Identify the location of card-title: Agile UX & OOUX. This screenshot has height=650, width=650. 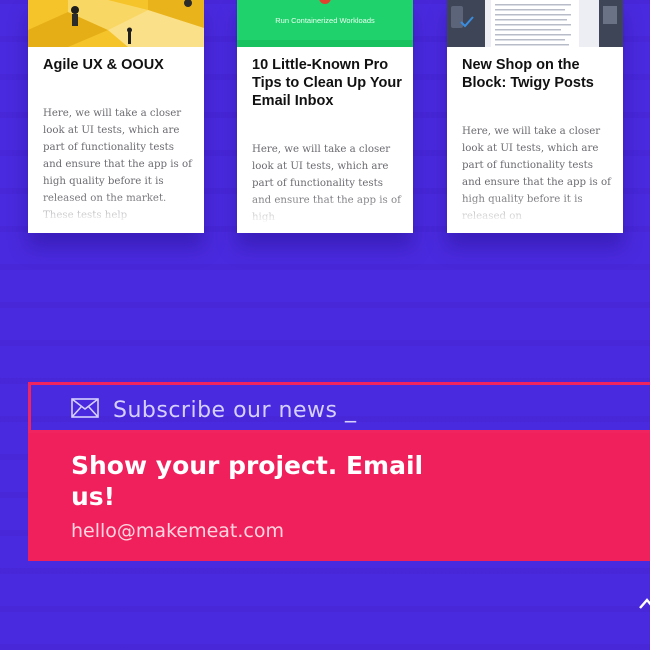
(118, 65).